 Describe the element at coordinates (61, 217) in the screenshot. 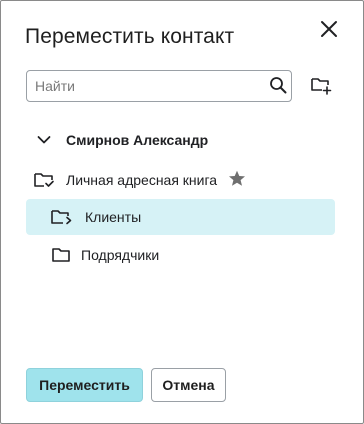

I see `folder-arrow-icon` at that location.